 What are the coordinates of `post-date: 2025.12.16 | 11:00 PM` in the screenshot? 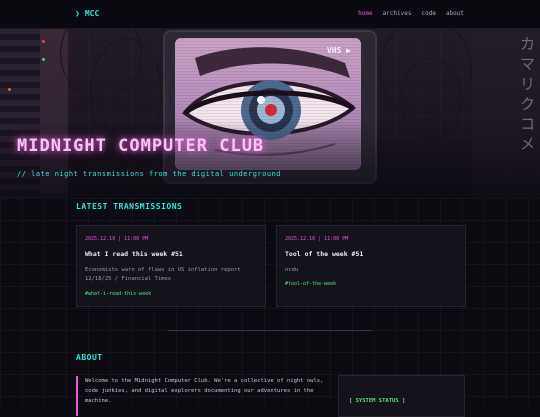 It's located at (317, 239).